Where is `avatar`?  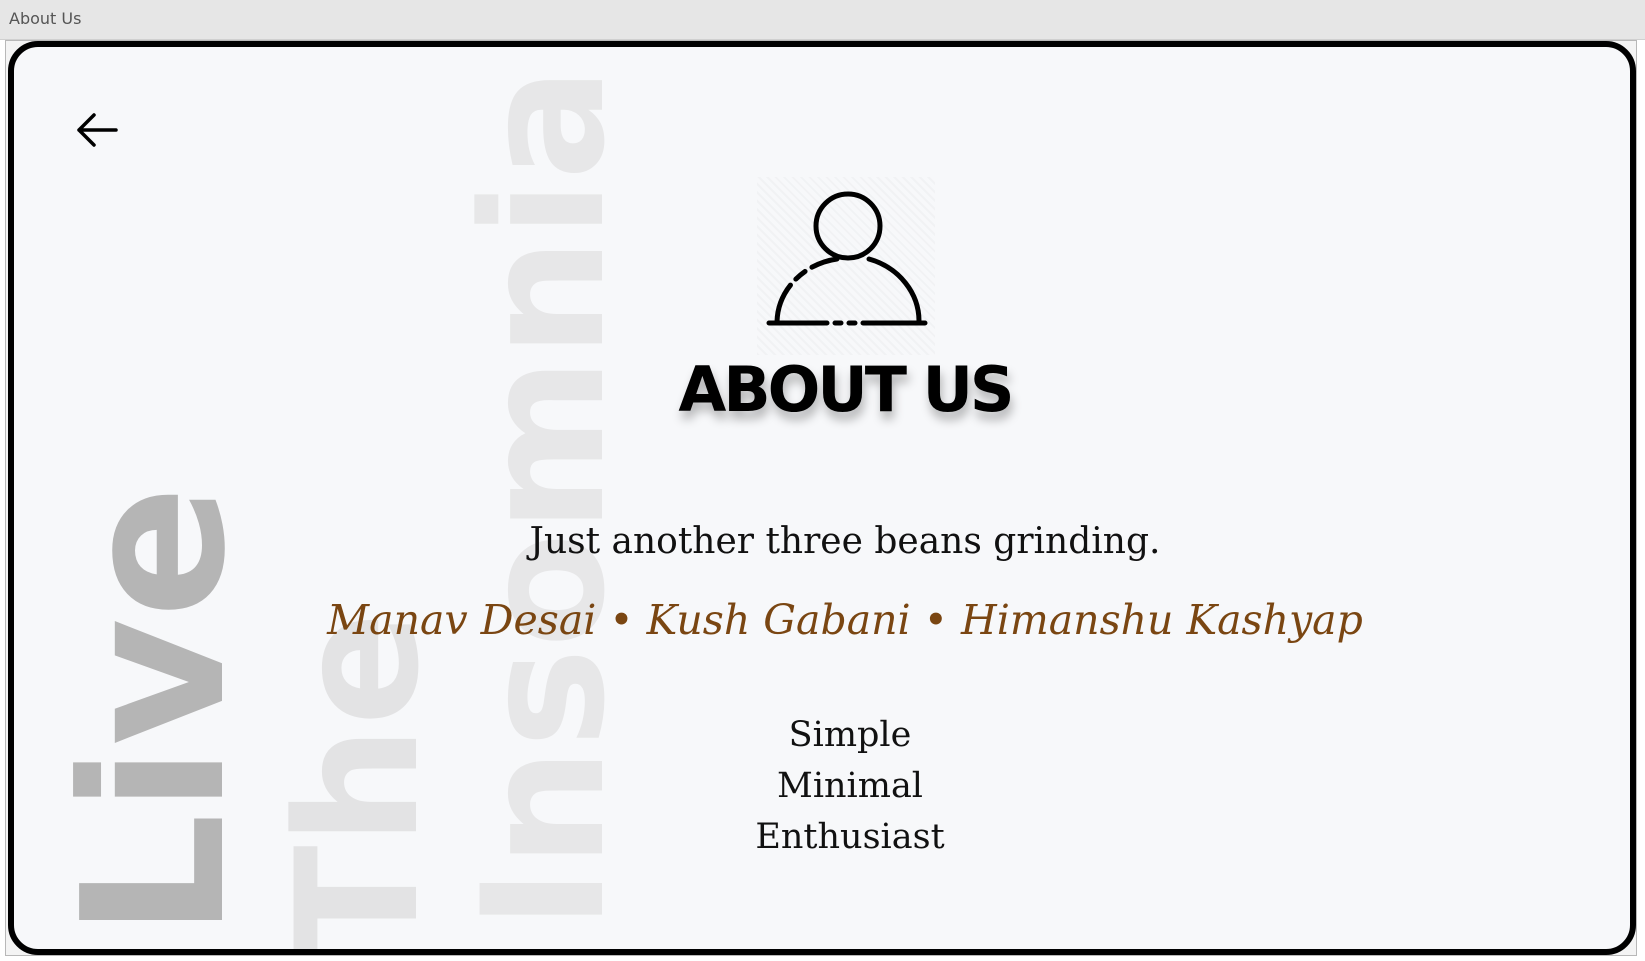
avatar is located at coordinates (846, 266).